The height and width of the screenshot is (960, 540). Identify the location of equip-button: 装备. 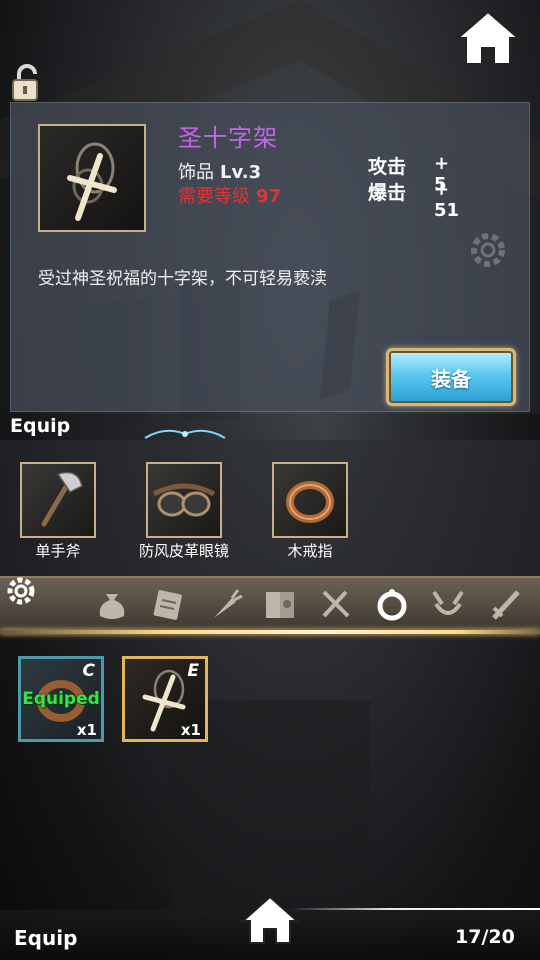
(451, 377).